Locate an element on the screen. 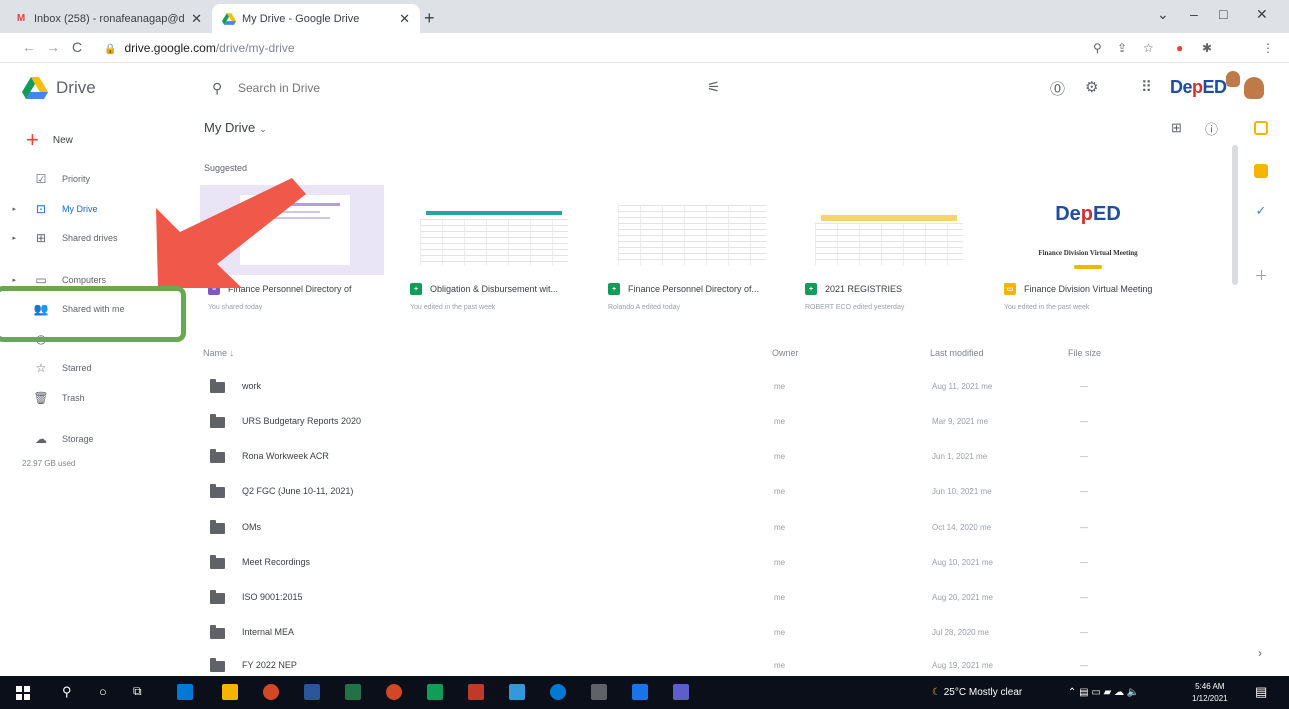 This screenshot has width=1289, height=709. deped-logo: DepED is located at coordinates (1198, 87).